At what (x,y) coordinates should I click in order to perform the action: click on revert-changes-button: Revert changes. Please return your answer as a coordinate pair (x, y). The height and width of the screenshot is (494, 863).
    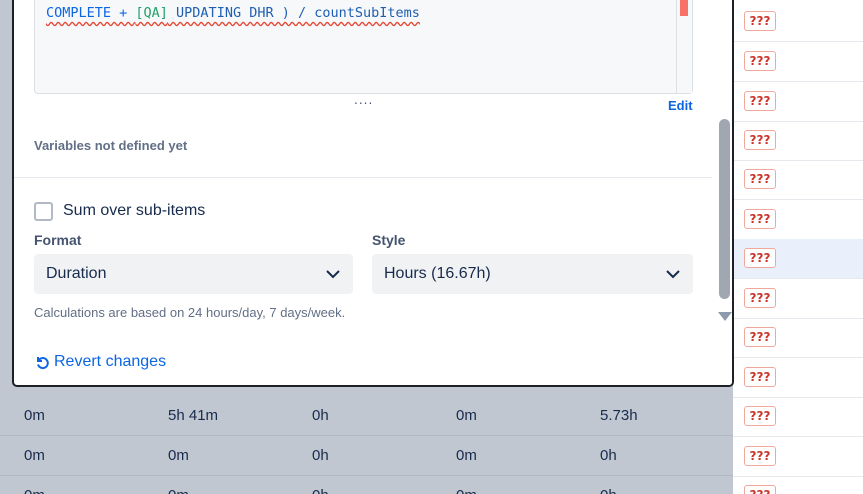
    Looking at the image, I should click on (100, 362).